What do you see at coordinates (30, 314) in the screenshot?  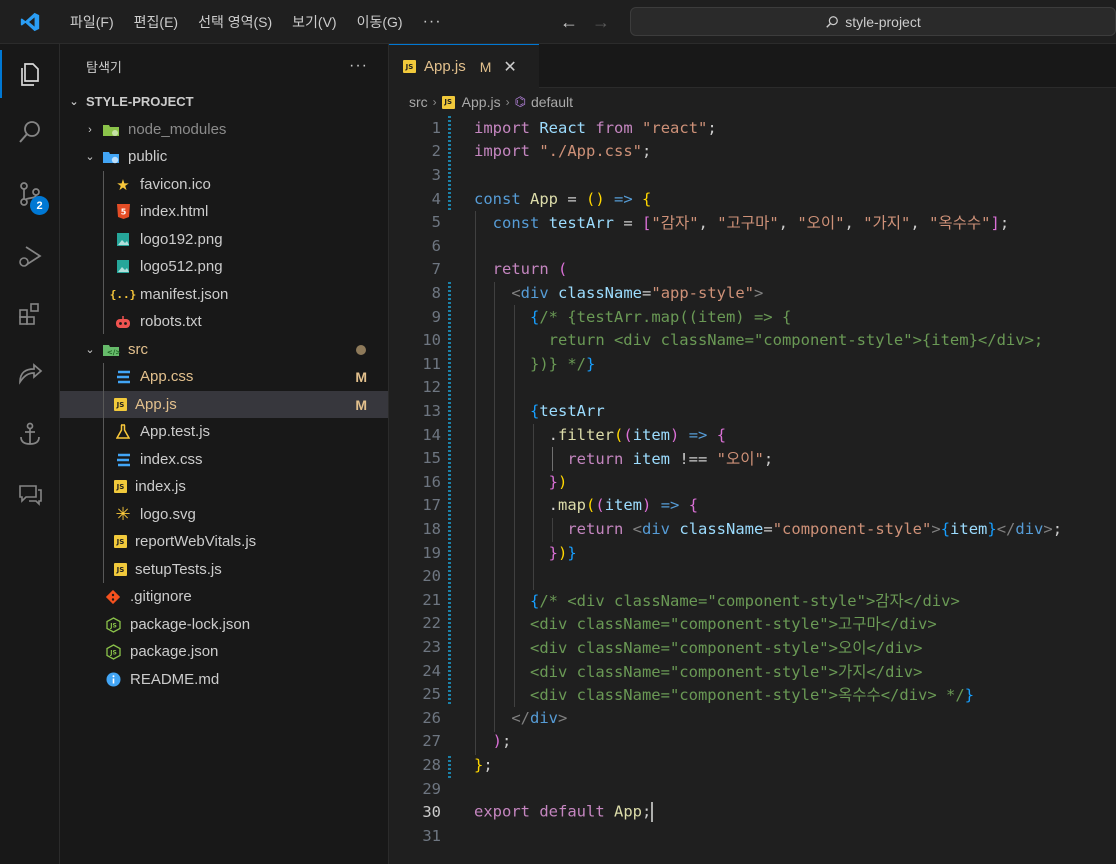 I see `extensions-icon` at bounding box center [30, 314].